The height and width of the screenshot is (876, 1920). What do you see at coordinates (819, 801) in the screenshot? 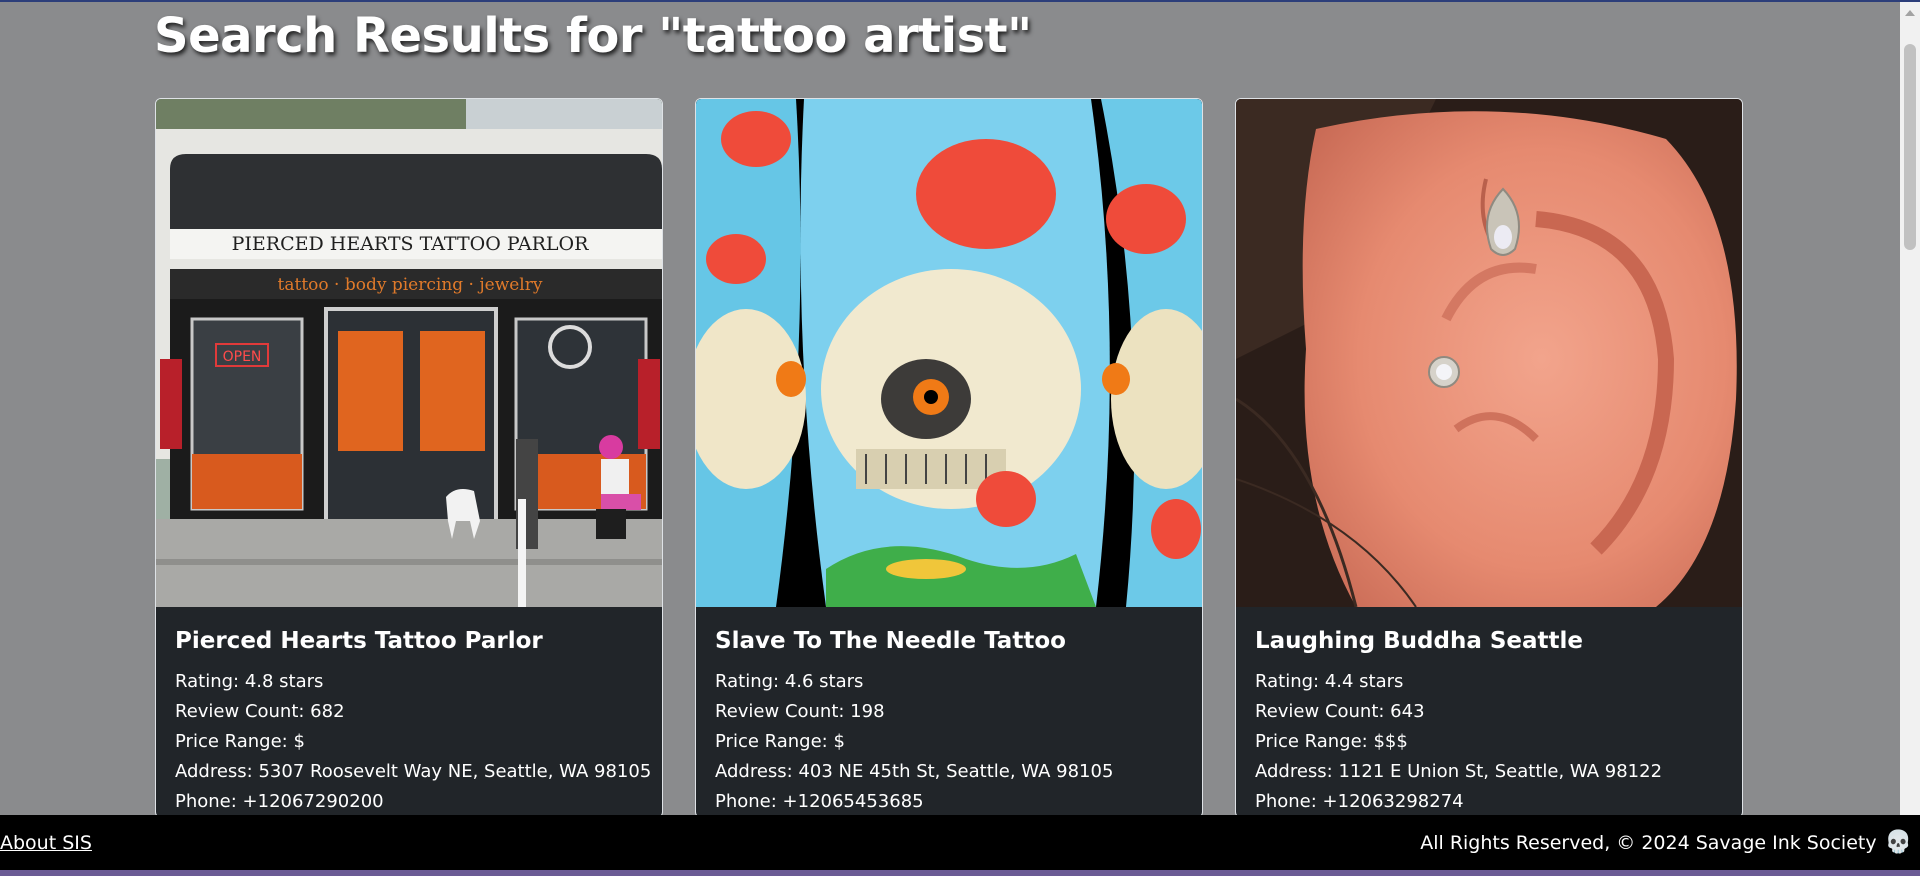
I see `result-phone: Phone: +12065453685` at bounding box center [819, 801].